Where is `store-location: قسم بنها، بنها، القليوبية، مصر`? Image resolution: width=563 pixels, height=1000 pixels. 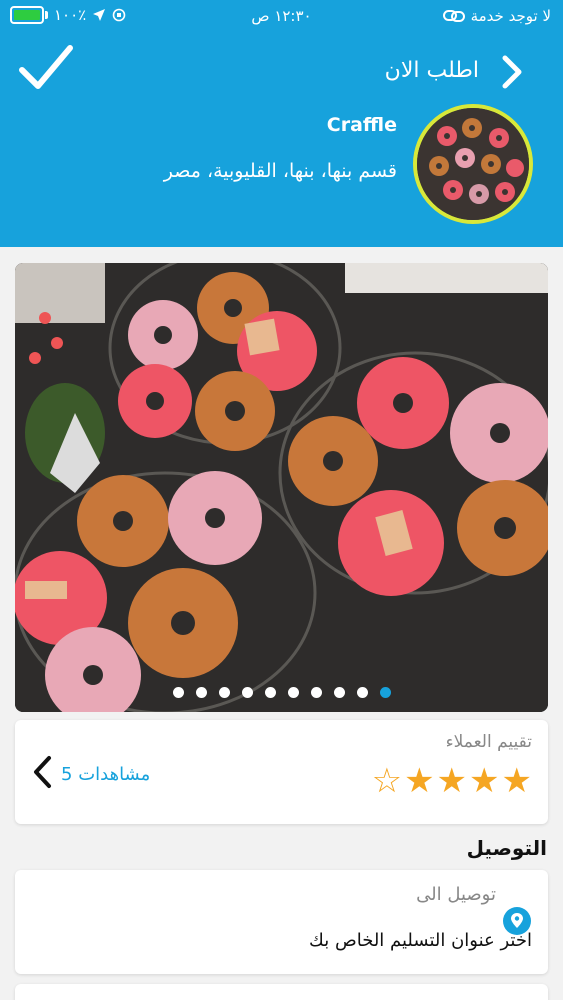
store-location: قسم بنها، بنها، القليوبية، مصر is located at coordinates (280, 171).